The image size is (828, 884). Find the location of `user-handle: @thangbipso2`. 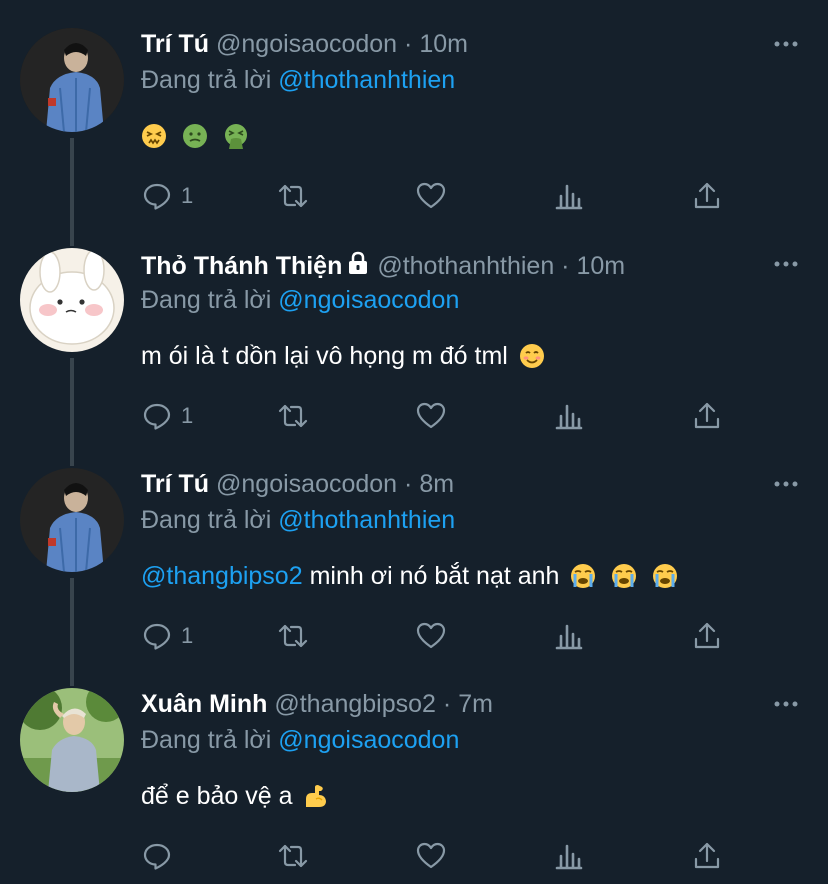

user-handle: @thangbipso2 is located at coordinates (355, 704).